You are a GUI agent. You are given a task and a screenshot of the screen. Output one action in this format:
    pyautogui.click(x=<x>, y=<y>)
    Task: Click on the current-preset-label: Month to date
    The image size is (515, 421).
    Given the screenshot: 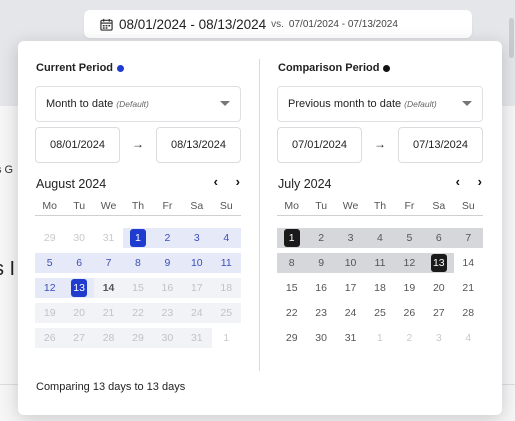 What is the action you would take?
    pyautogui.click(x=80, y=104)
    